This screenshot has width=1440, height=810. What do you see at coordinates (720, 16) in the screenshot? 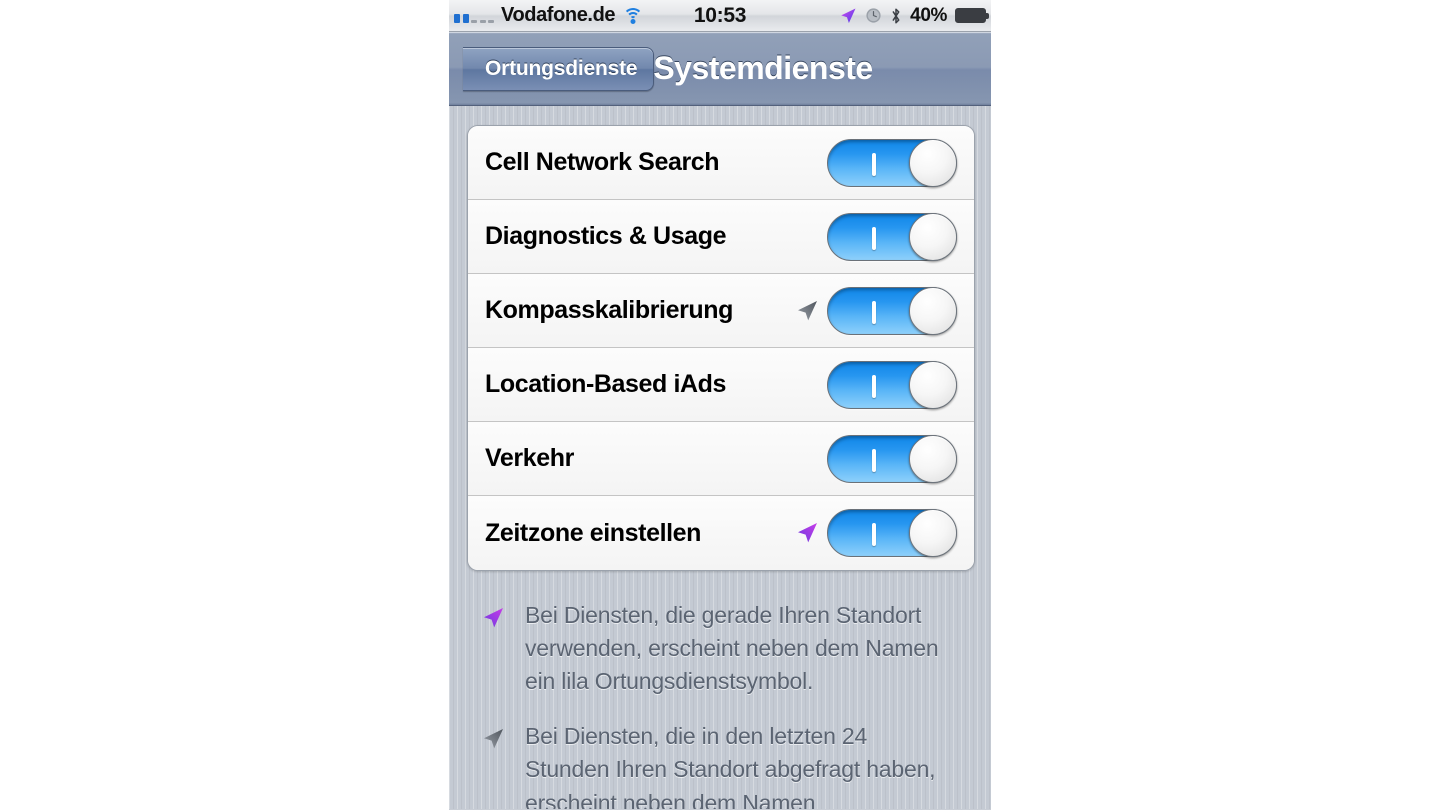
I see `status-bar: Vodafone.de 10:53 40%` at bounding box center [720, 16].